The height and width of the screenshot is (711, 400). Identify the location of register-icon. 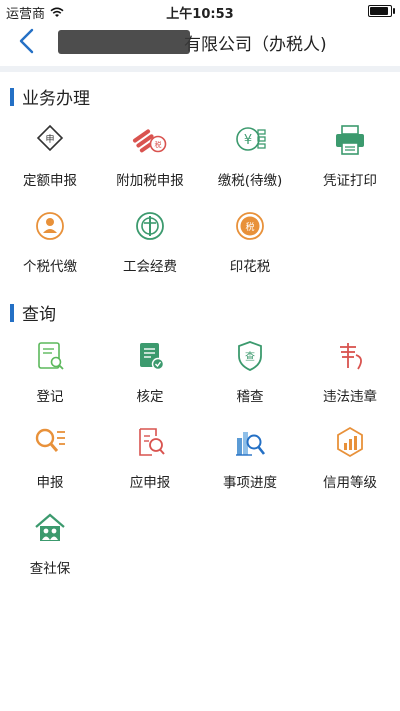
(51, 356).